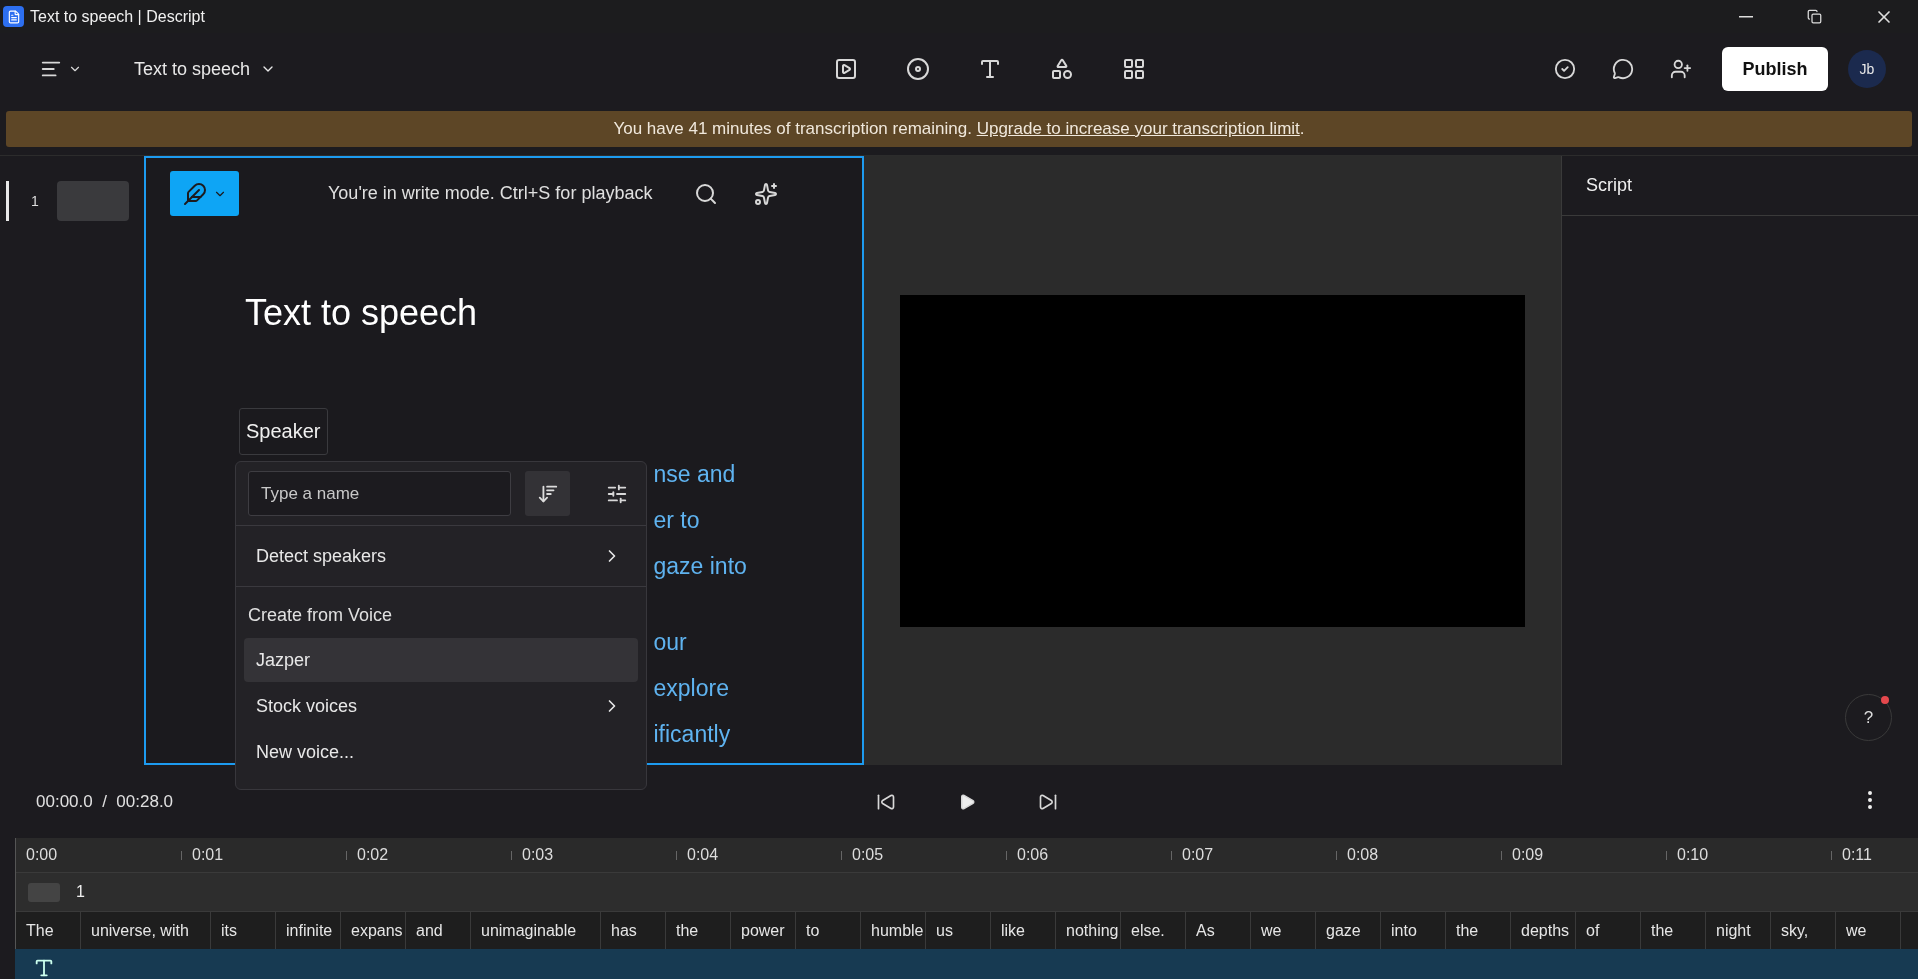 This screenshot has width=1918, height=979. What do you see at coordinates (1138, 128) in the screenshot?
I see `upgrade-link: Upgrade to increase your transcription limit` at bounding box center [1138, 128].